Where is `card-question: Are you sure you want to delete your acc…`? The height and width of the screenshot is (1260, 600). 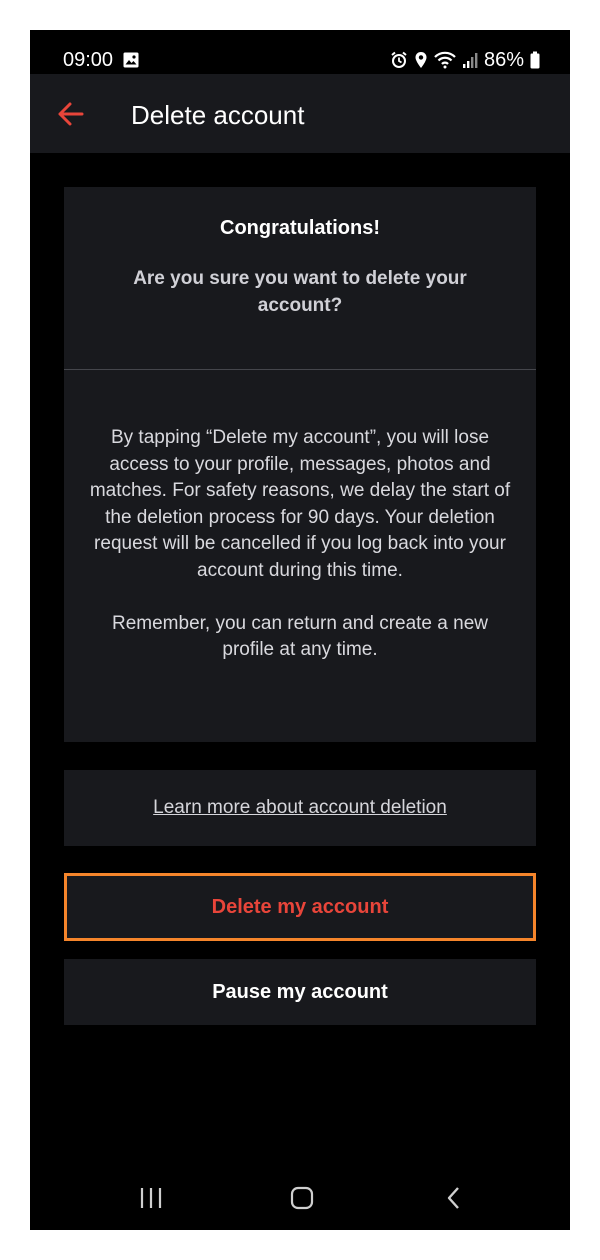 card-question: Are you sure you want to delete your acc… is located at coordinates (300, 292).